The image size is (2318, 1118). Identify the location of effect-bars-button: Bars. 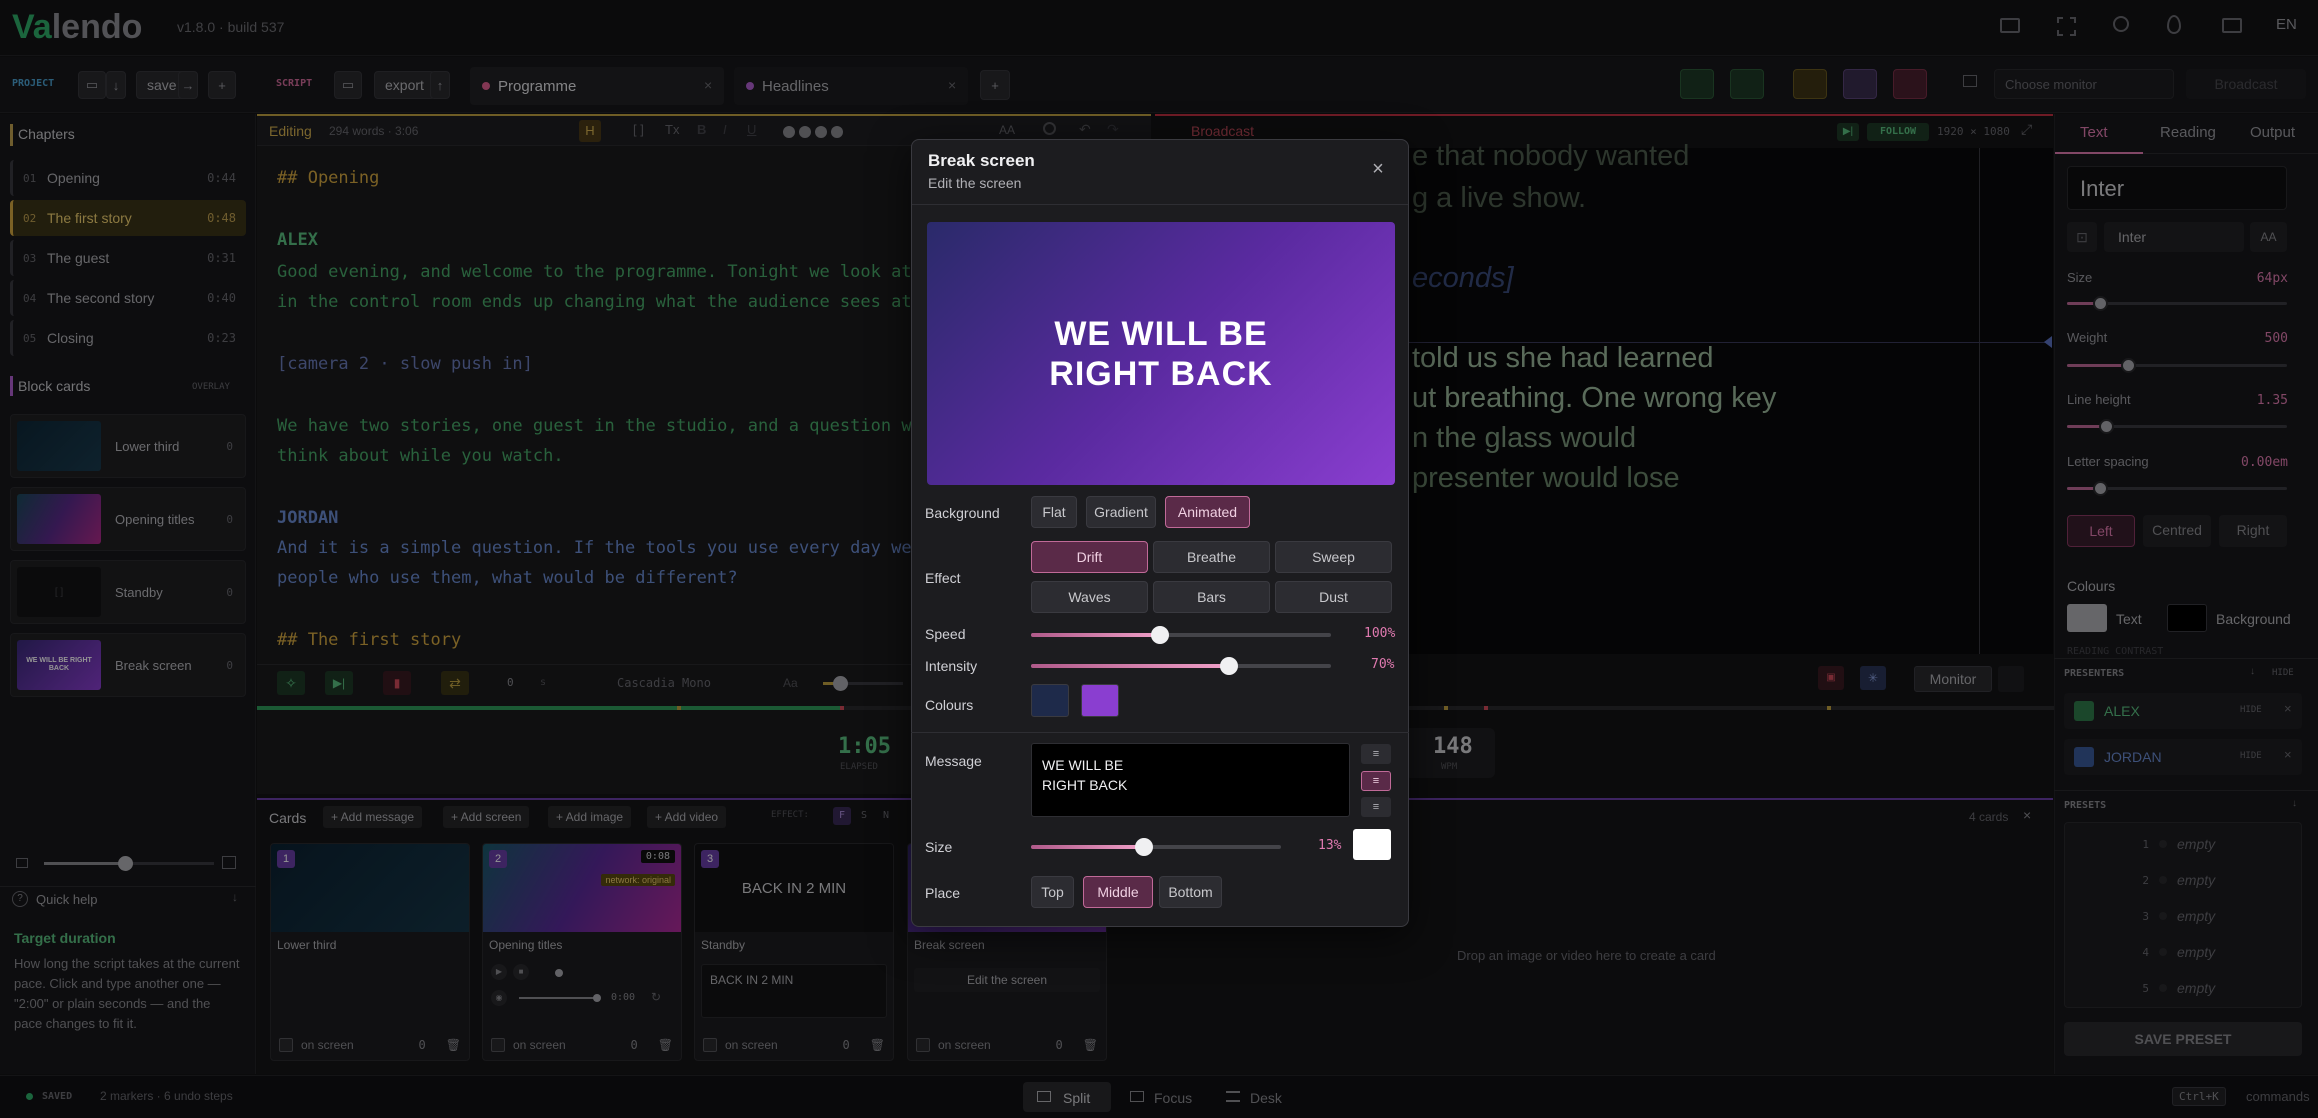
(1211, 597).